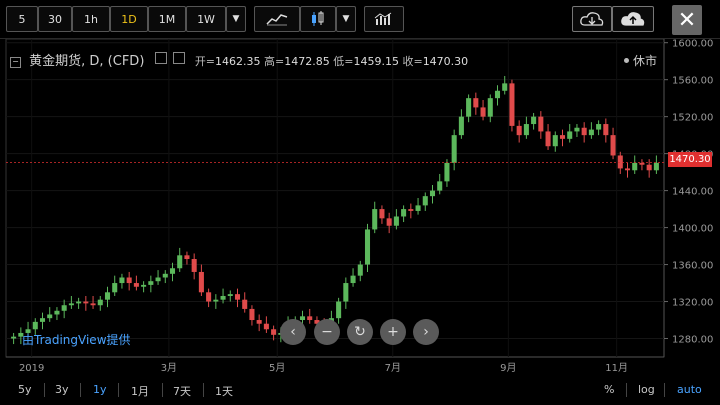  What do you see at coordinates (360, 391) in the screenshot?
I see `range-bar: 5y 3y 1y 1月 7天 1天 % log auto` at bounding box center [360, 391].